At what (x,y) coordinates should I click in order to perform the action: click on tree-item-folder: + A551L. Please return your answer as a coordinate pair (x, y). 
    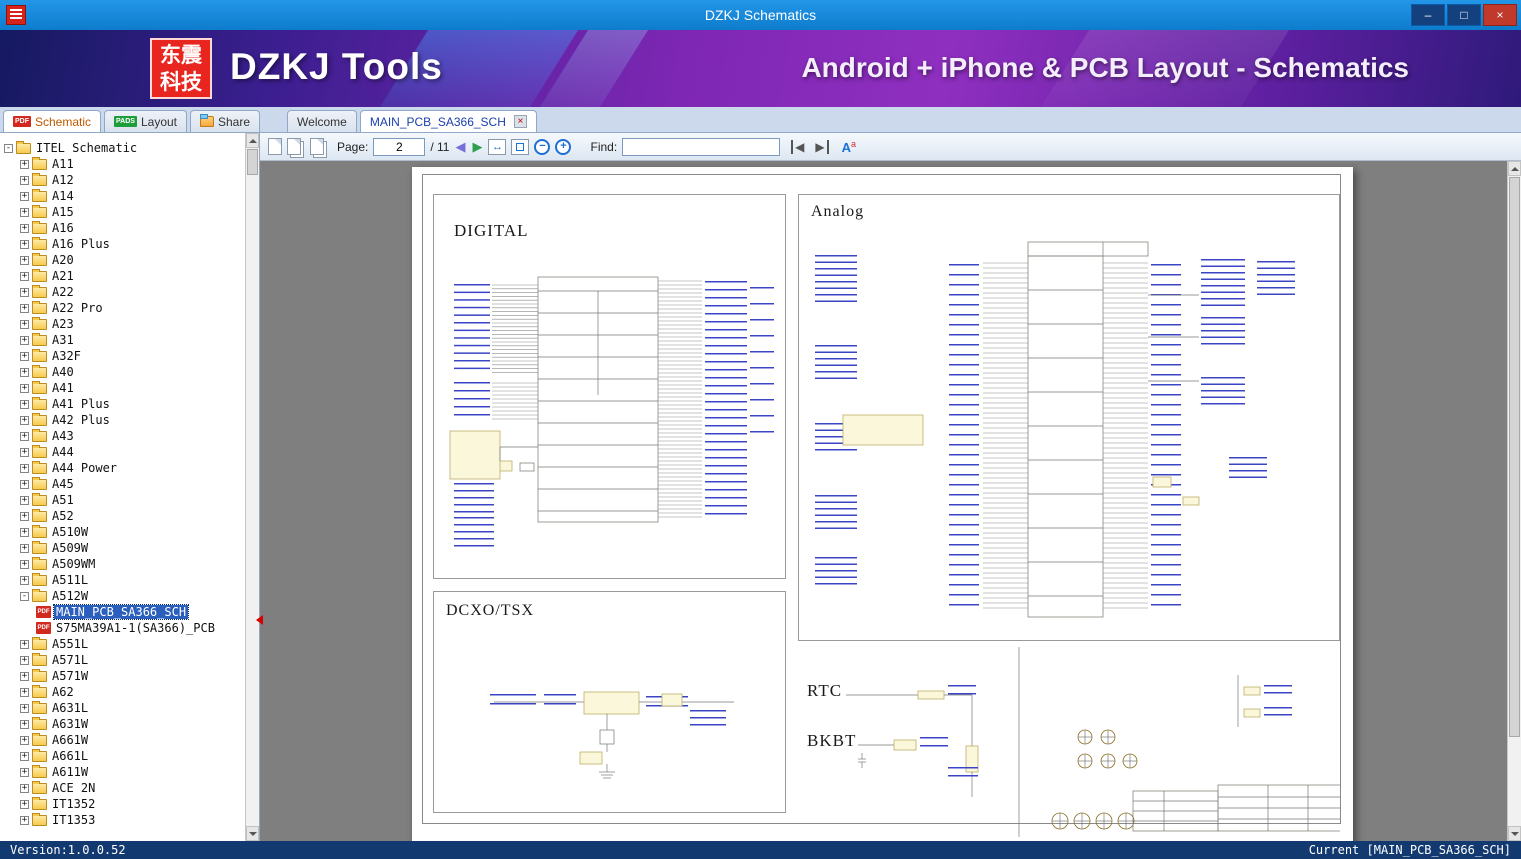
    Looking at the image, I should click on (122, 644).